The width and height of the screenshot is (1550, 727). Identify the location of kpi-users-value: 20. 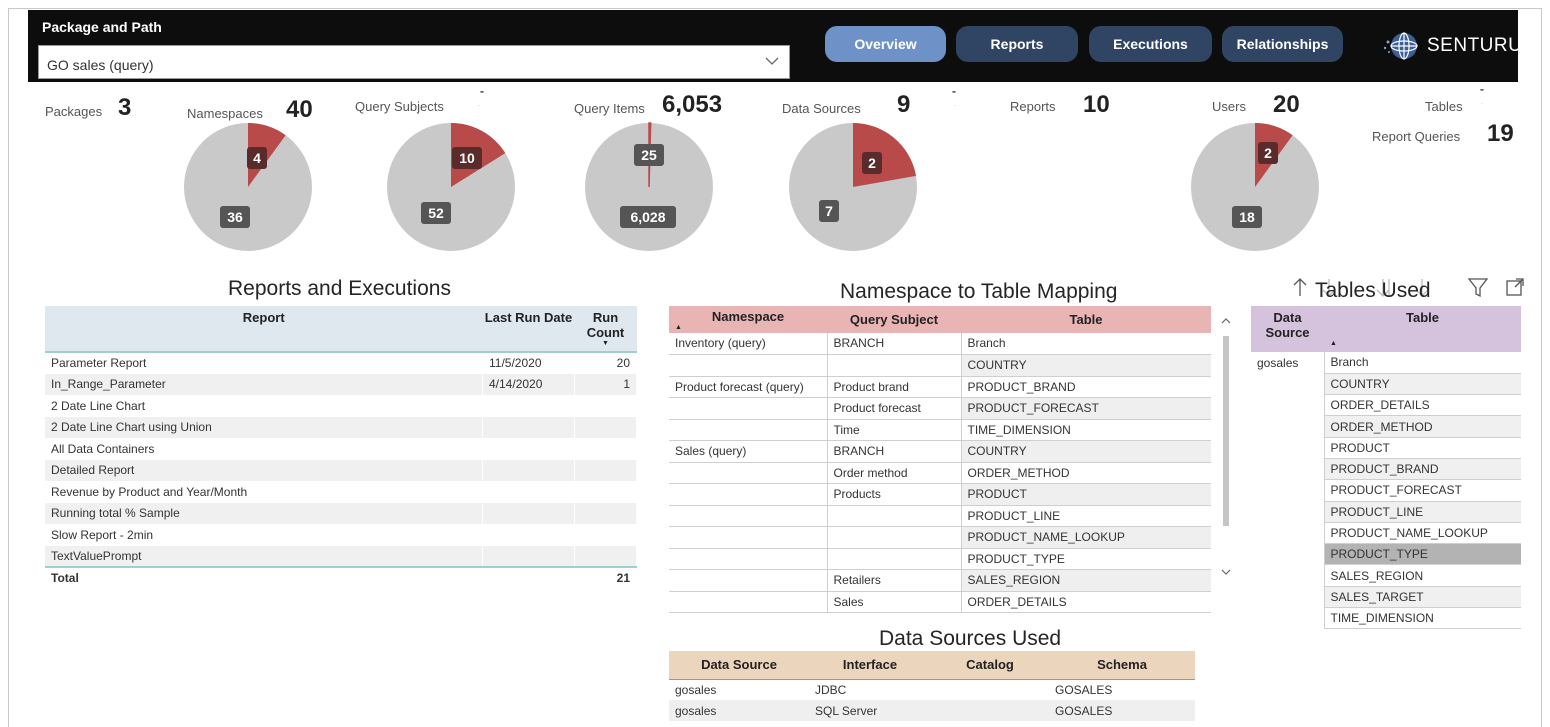
(1286, 104).